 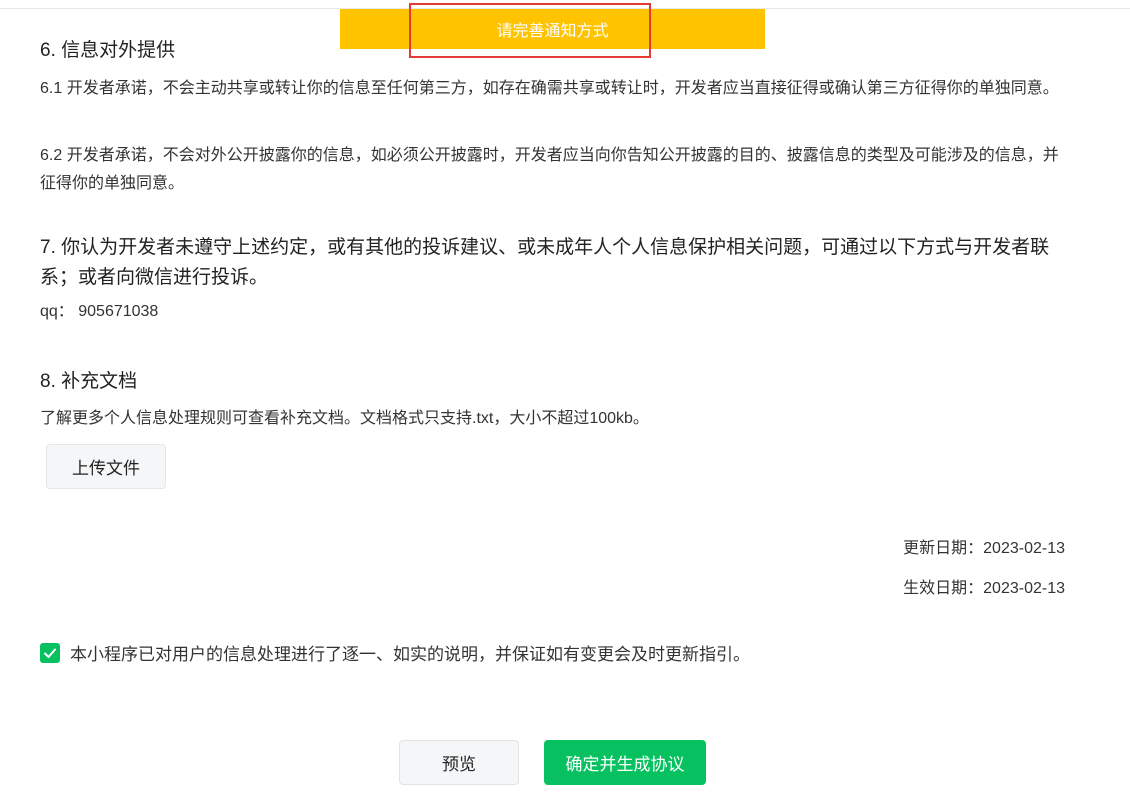 What do you see at coordinates (625, 762) in the screenshot?
I see `confirm-generate-button: 确定并生成协议` at bounding box center [625, 762].